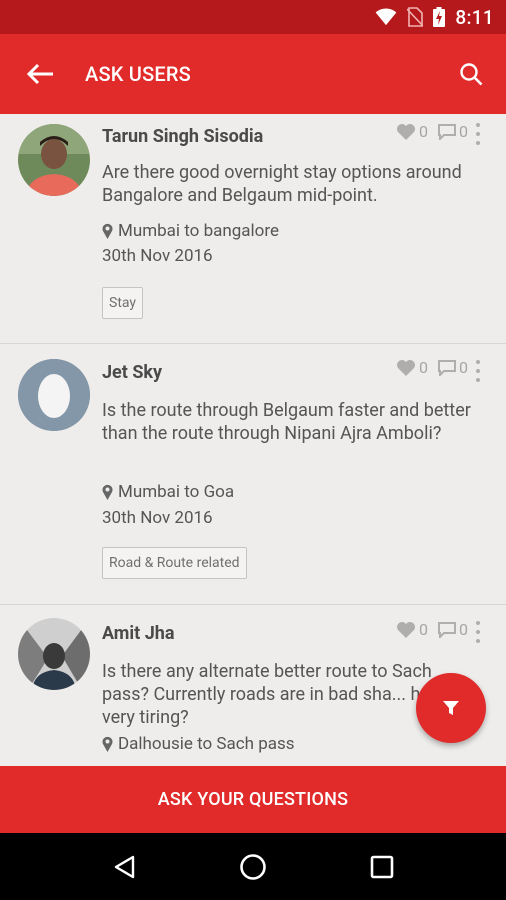 This screenshot has height=900, width=506. Describe the element at coordinates (138, 633) in the screenshot. I see `user-name: Amit Jha` at that location.